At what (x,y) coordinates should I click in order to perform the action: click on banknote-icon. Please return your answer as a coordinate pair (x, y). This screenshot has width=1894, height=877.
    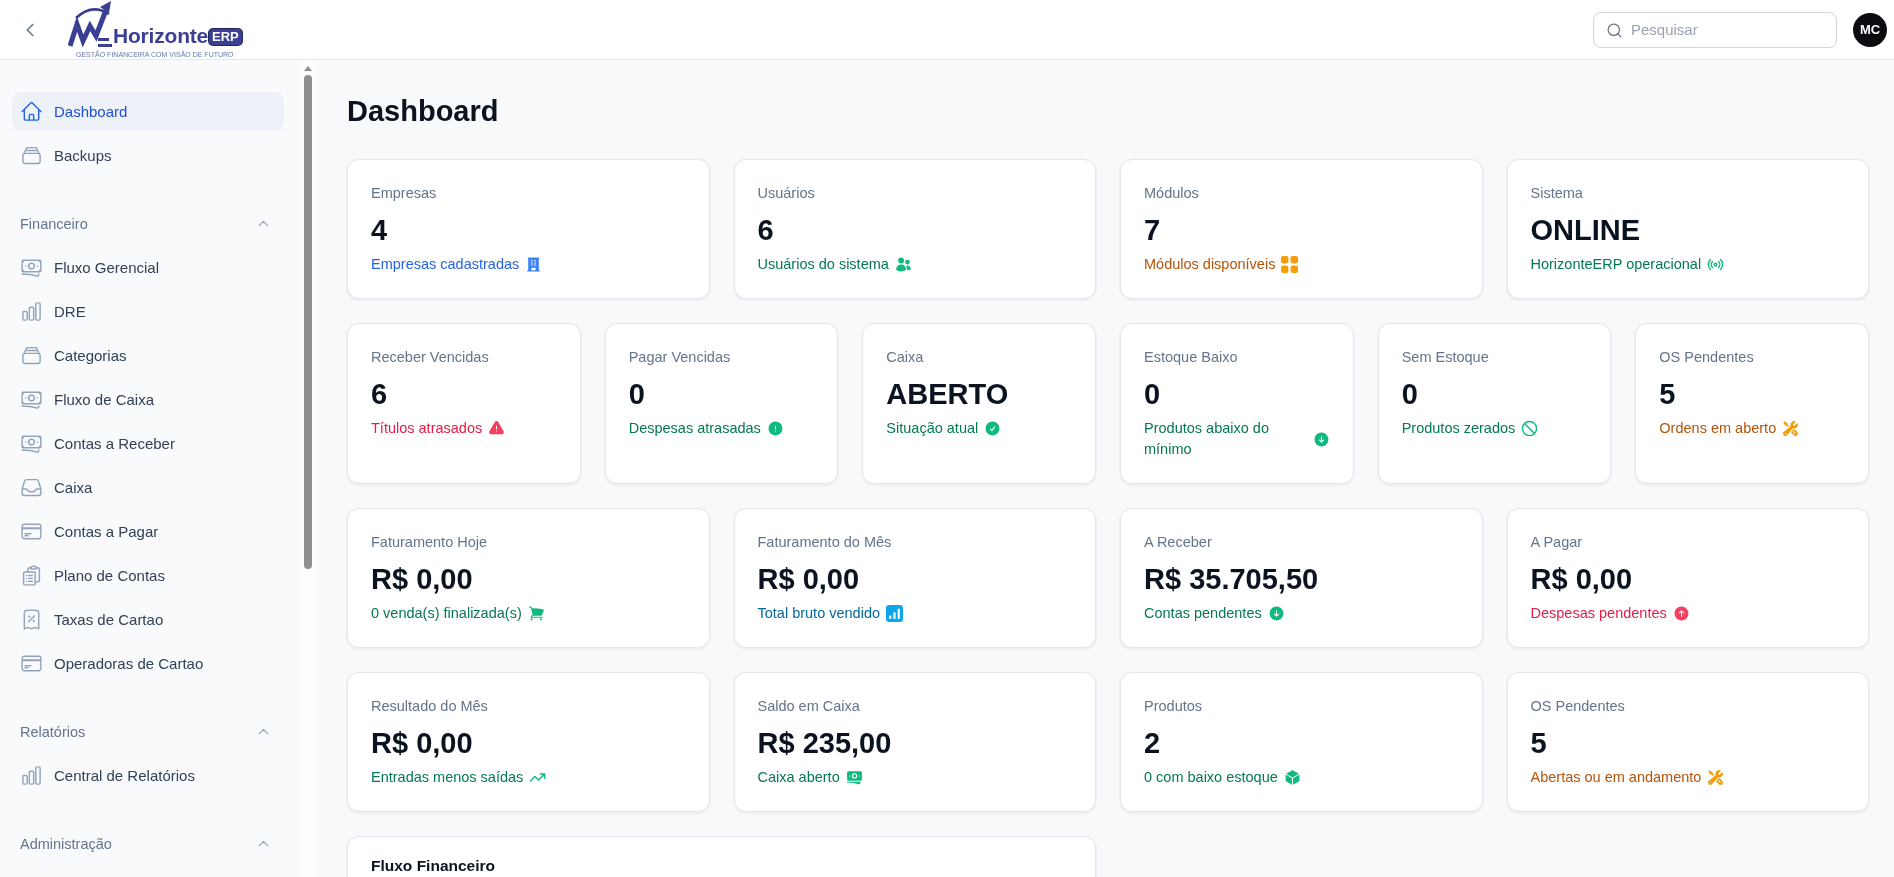
    Looking at the image, I should click on (854, 777).